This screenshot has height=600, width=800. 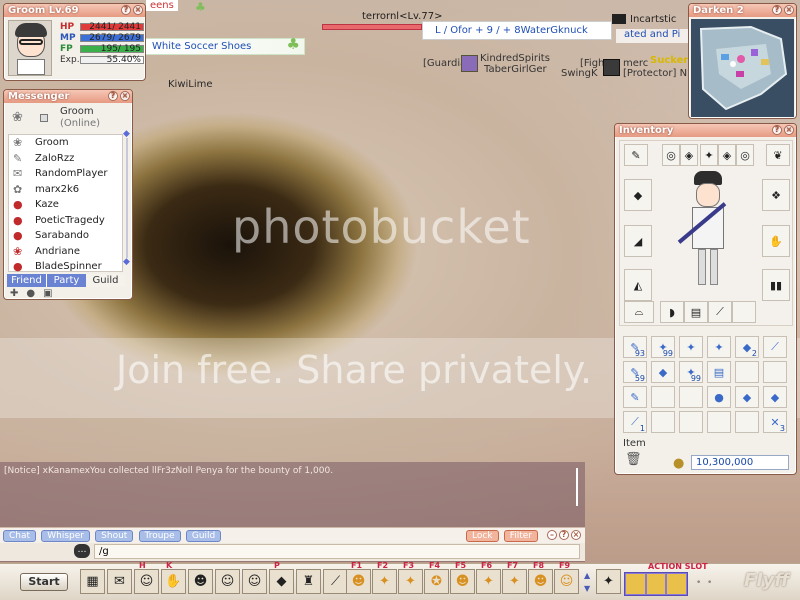 What do you see at coordinates (775, 422) in the screenshot?
I see `inventory-slot: ✕ 3` at bounding box center [775, 422].